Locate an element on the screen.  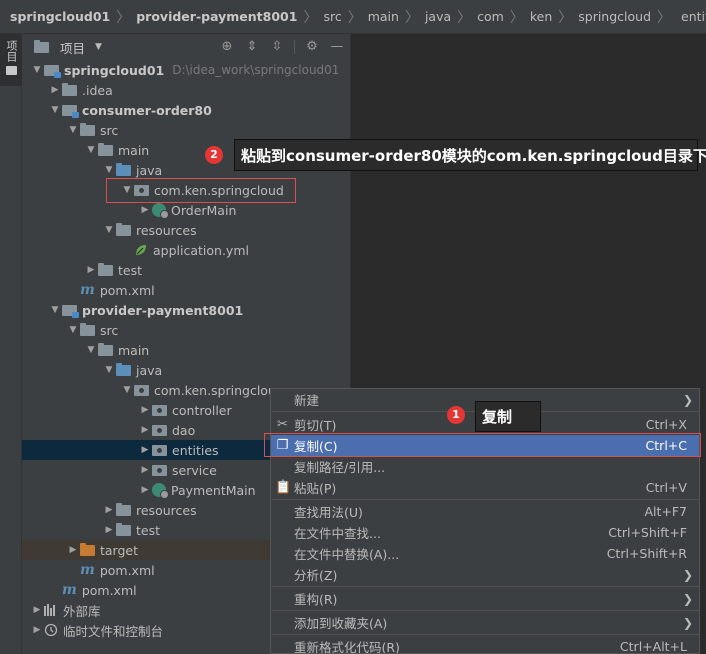
tree-item-order-main: ▶ OrderMain is located at coordinates (186, 210).